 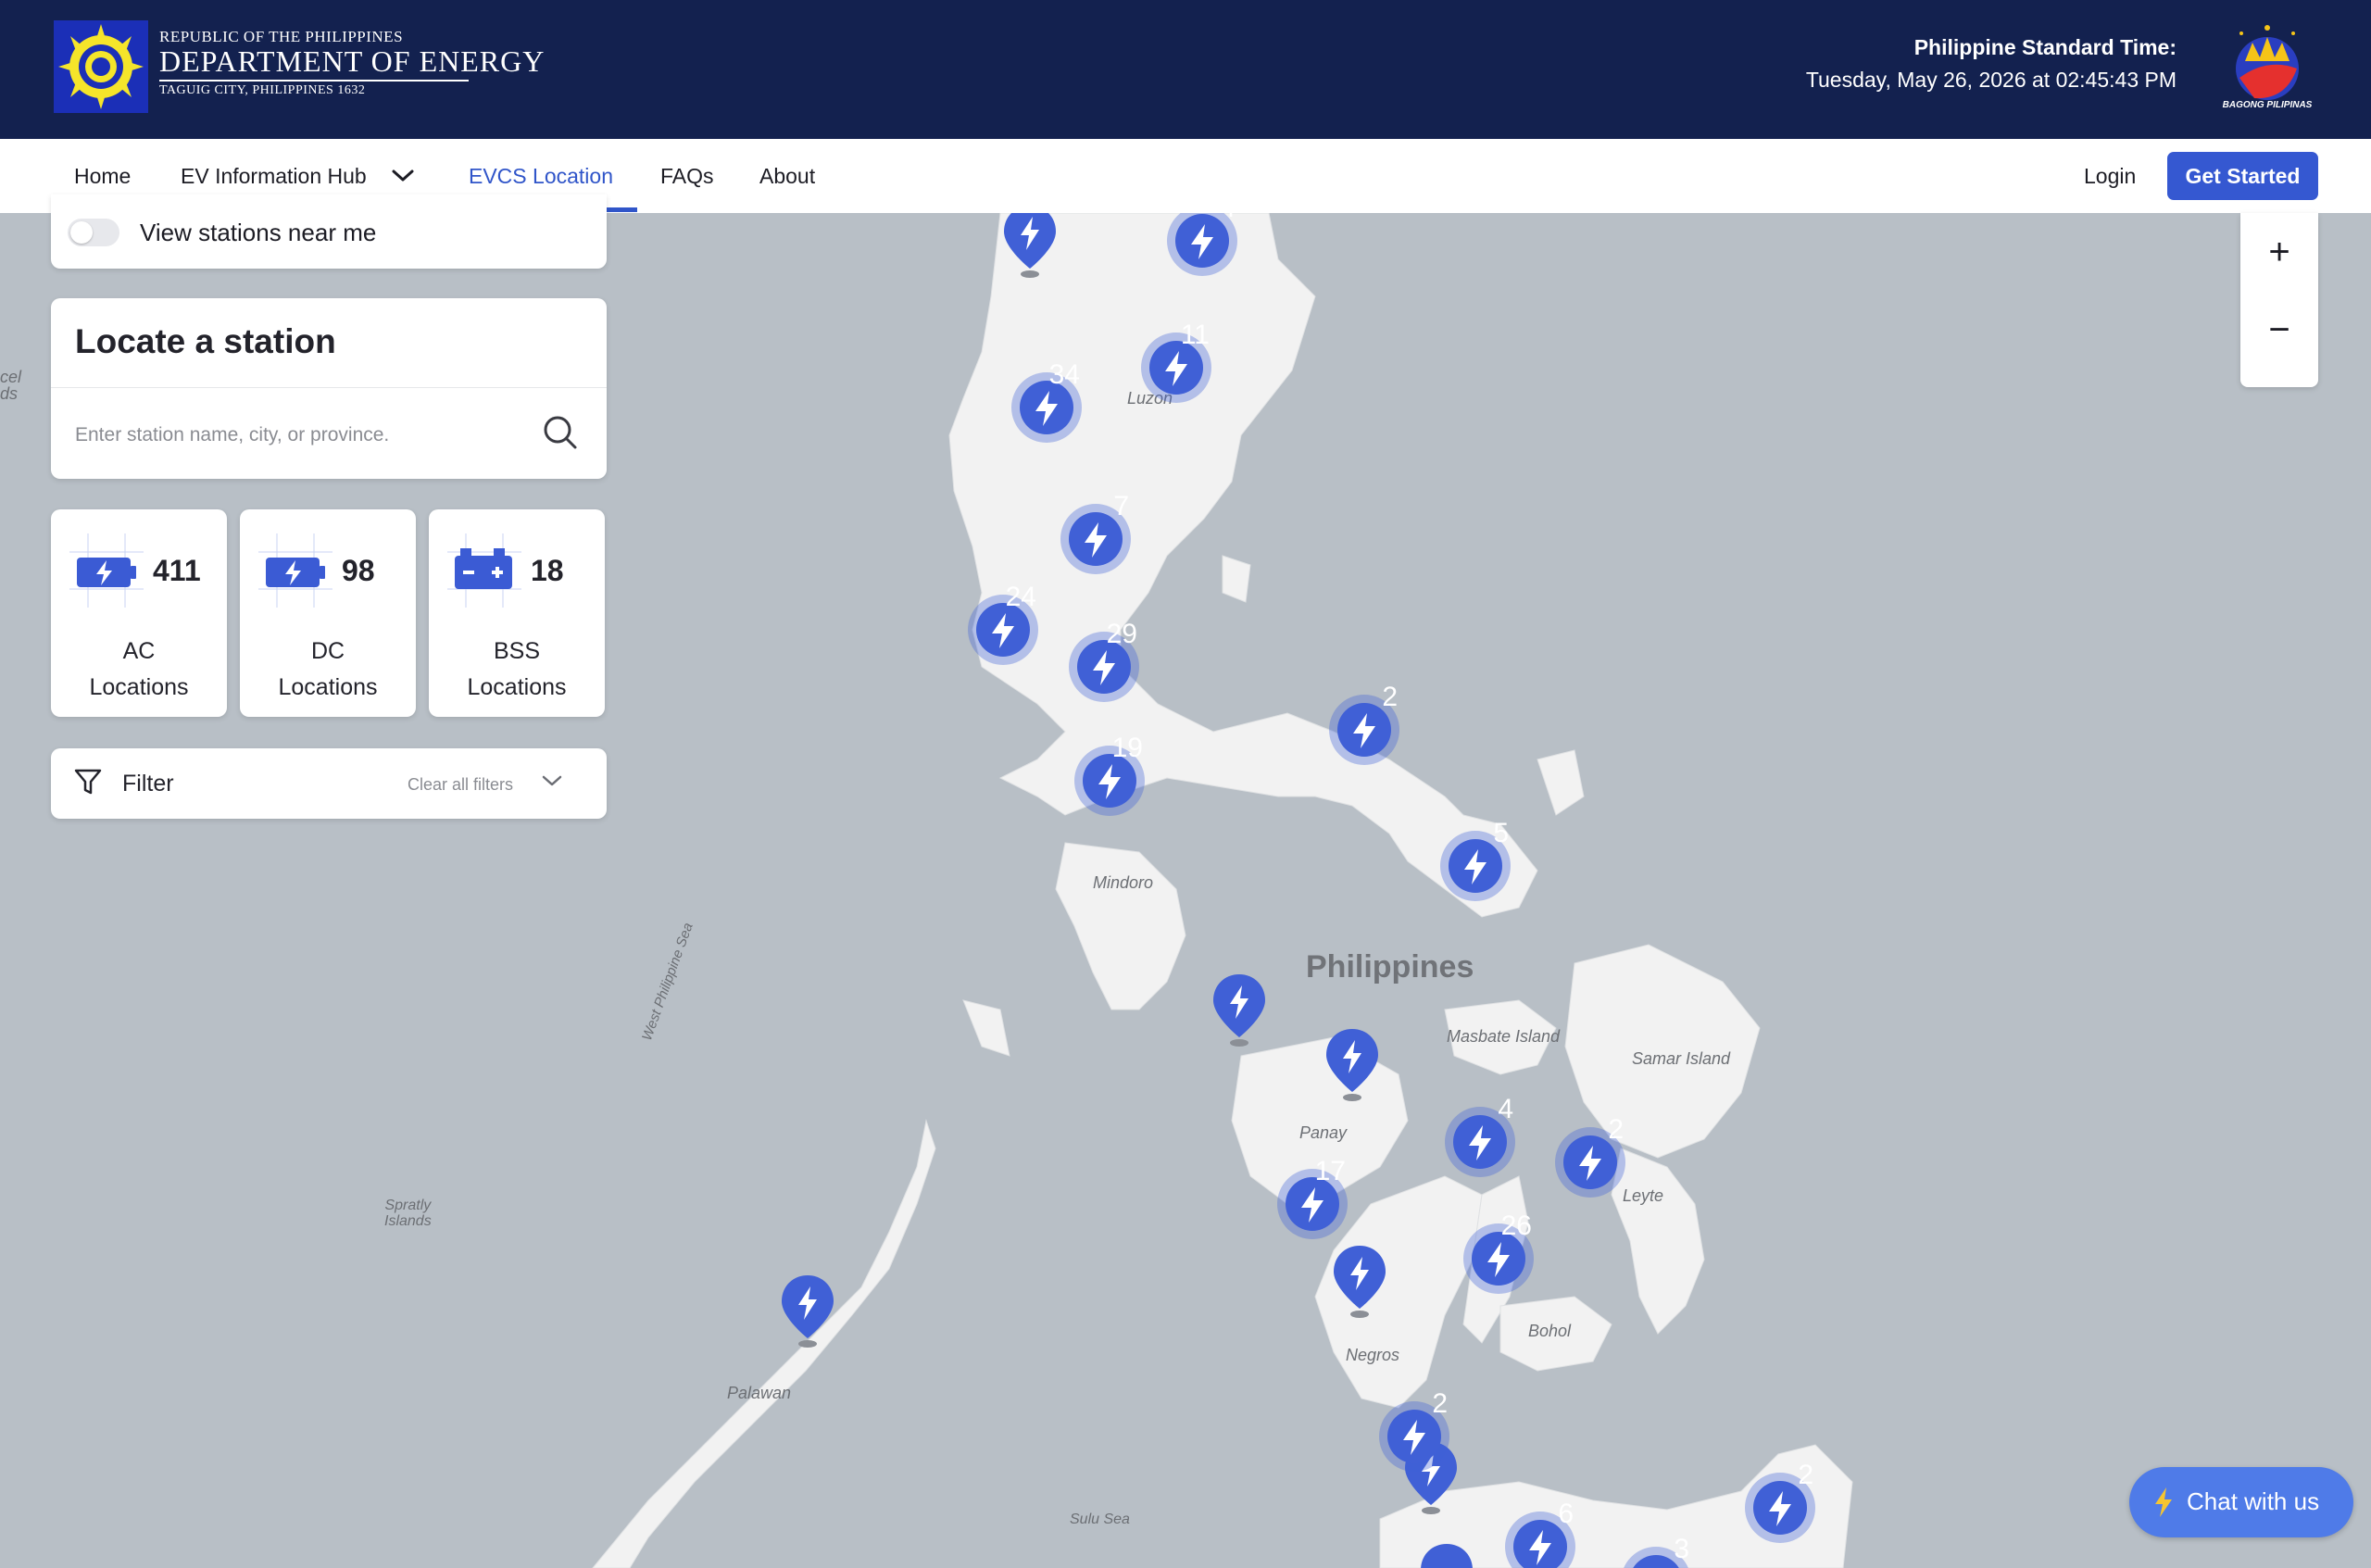 I want to click on map-label-negros: Negros, so click(x=1373, y=1355).